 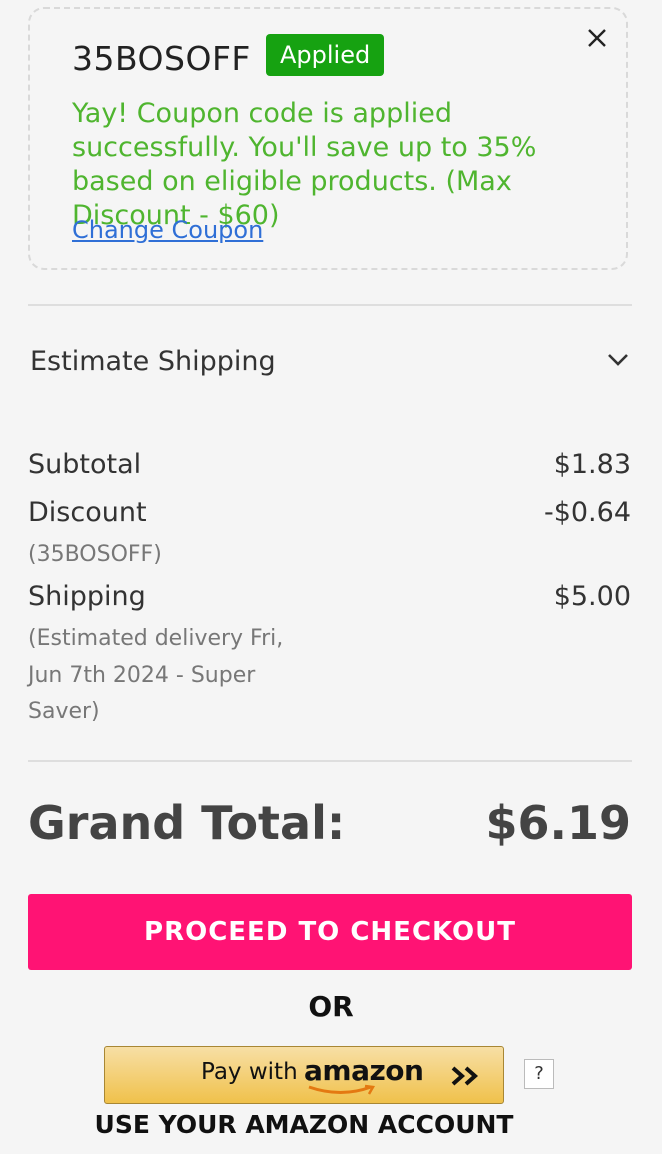 What do you see at coordinates (331, 1006) in the screenshot?
I see `or-separator: OR` at bounding box center [331, 1006].